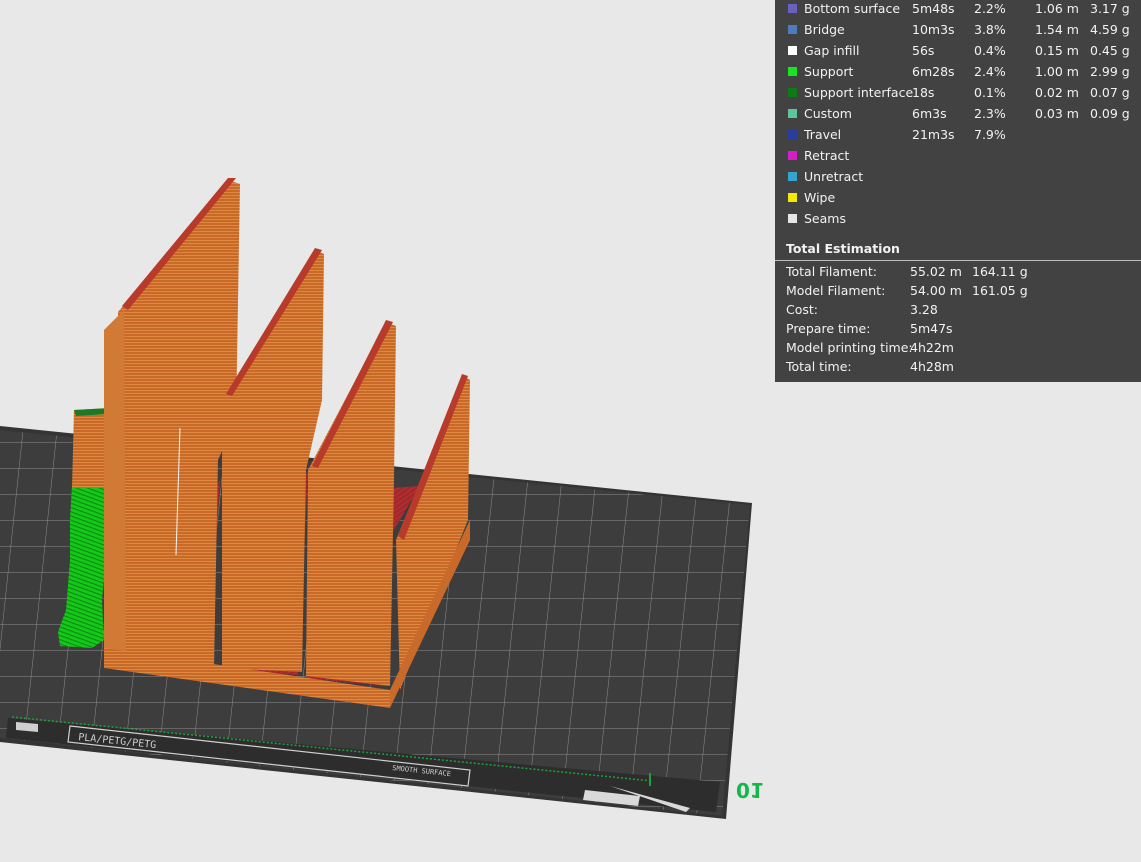 Image resolution: width=1141 pixels, height=862 pixels. What do you see at coordinates (832, 50) in the screenshot?
I see `feature-name: Gap infill` at bounding box center [832, 50].